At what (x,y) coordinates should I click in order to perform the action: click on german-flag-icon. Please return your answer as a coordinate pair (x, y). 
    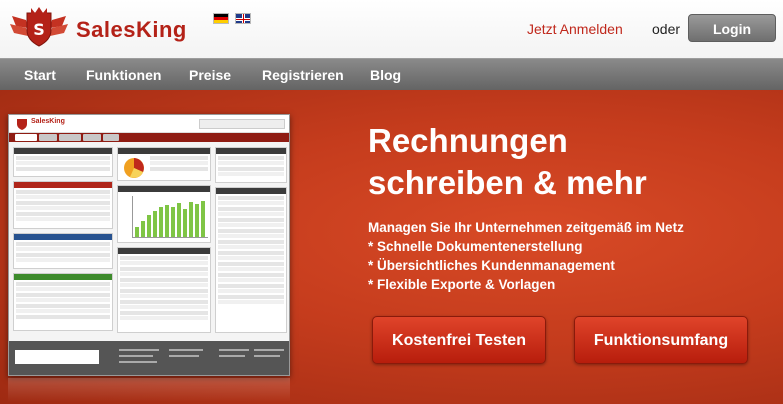
    Looking at the image, I should click on (221, 18).